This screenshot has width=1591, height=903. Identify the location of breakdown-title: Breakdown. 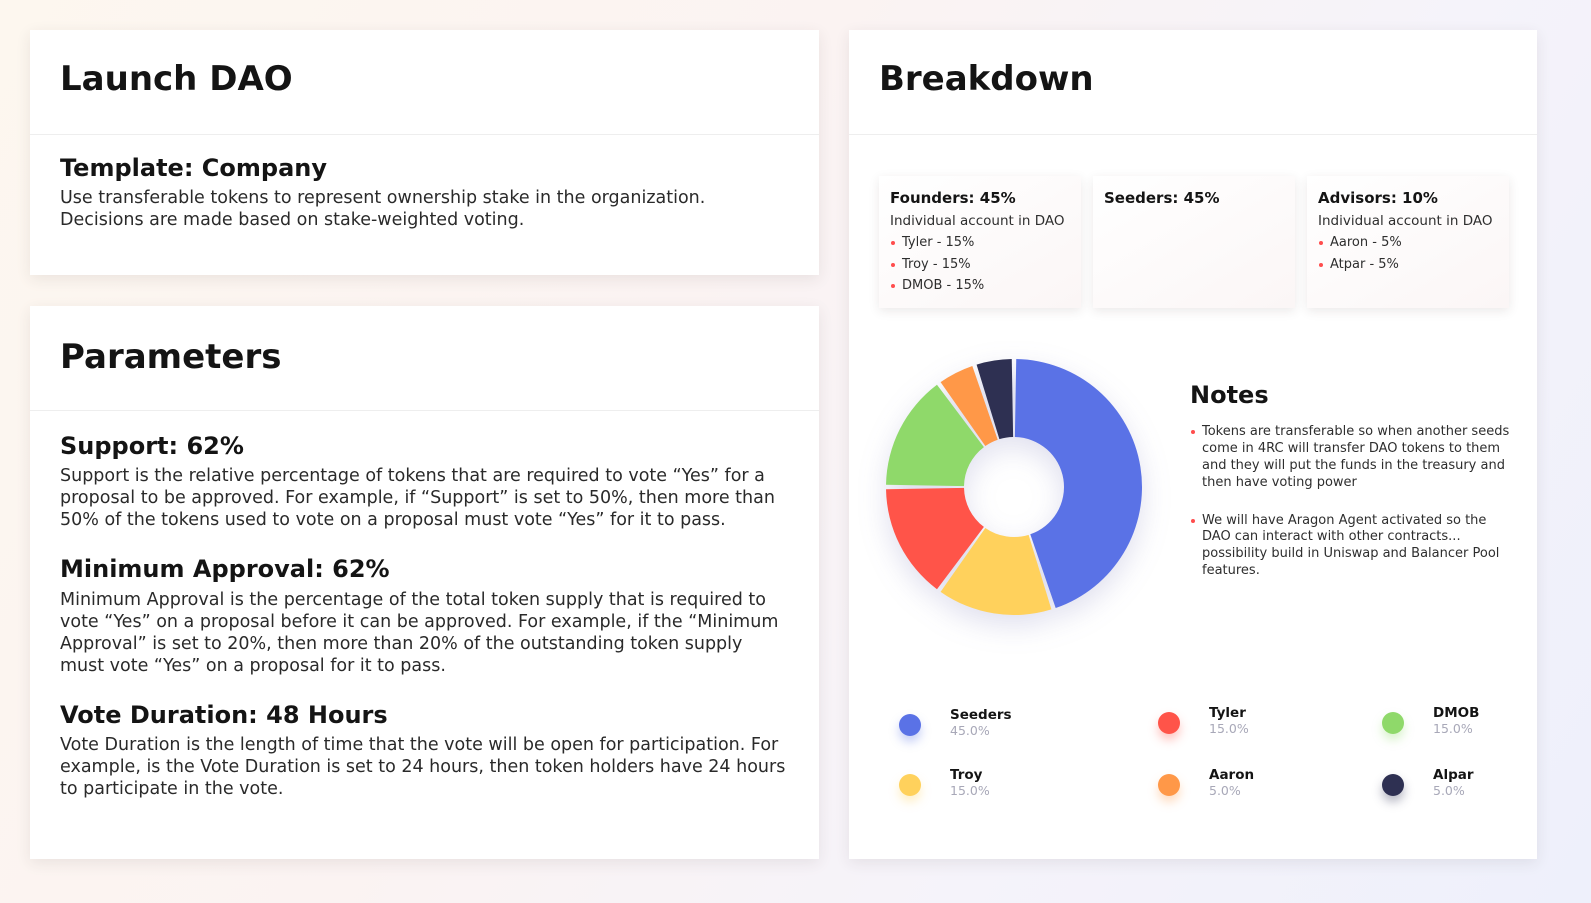
(986, 79).